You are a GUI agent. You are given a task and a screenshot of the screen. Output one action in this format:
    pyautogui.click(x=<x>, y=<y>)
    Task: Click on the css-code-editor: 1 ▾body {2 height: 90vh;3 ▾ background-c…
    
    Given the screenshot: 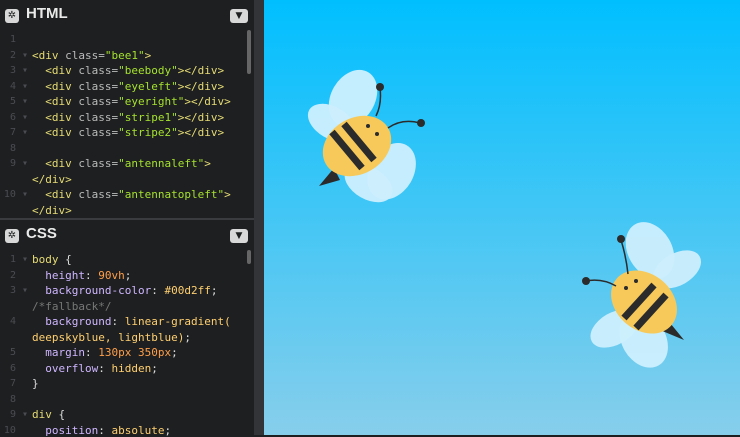 What is the action you would take?
    pyautogui.click(x=127, y=343)
    